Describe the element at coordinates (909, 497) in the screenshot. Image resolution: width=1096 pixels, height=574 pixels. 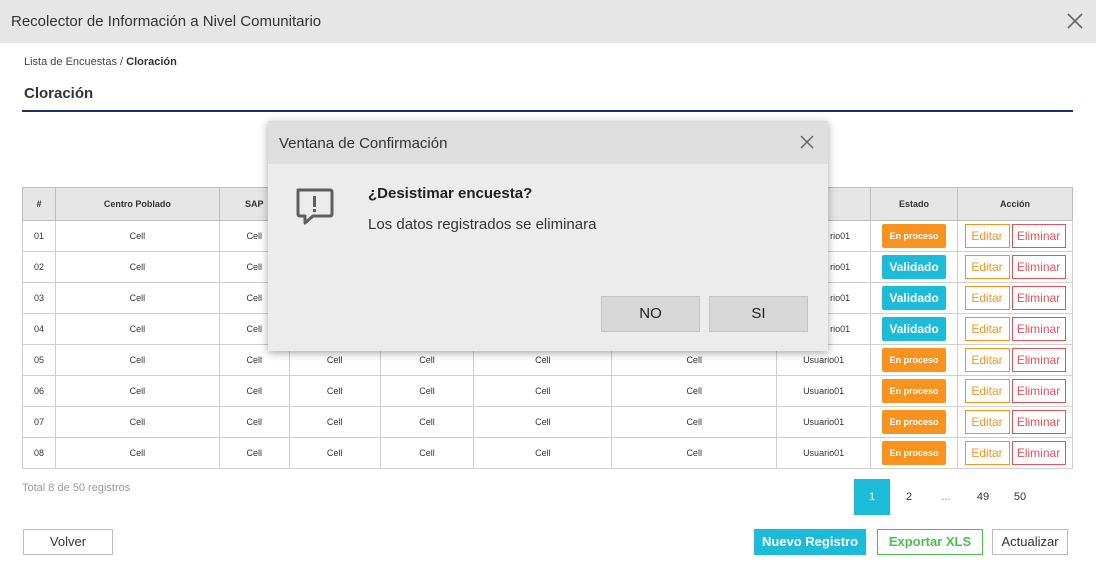
I see `page-2-button: 2` at that location.